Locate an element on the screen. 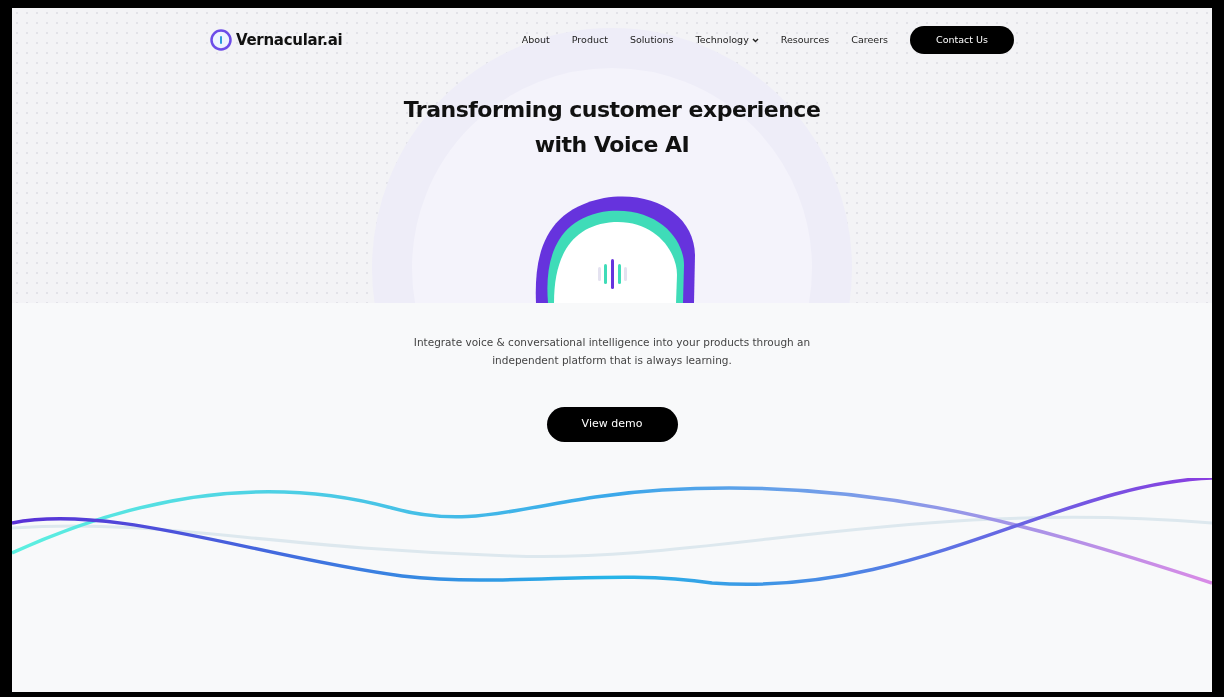 This screenshot has height=697, width=1224. hero-description: Integrate voice & conversational intelligence into your products through an independent platform that is always learning. is located at coordinates (612, 351).